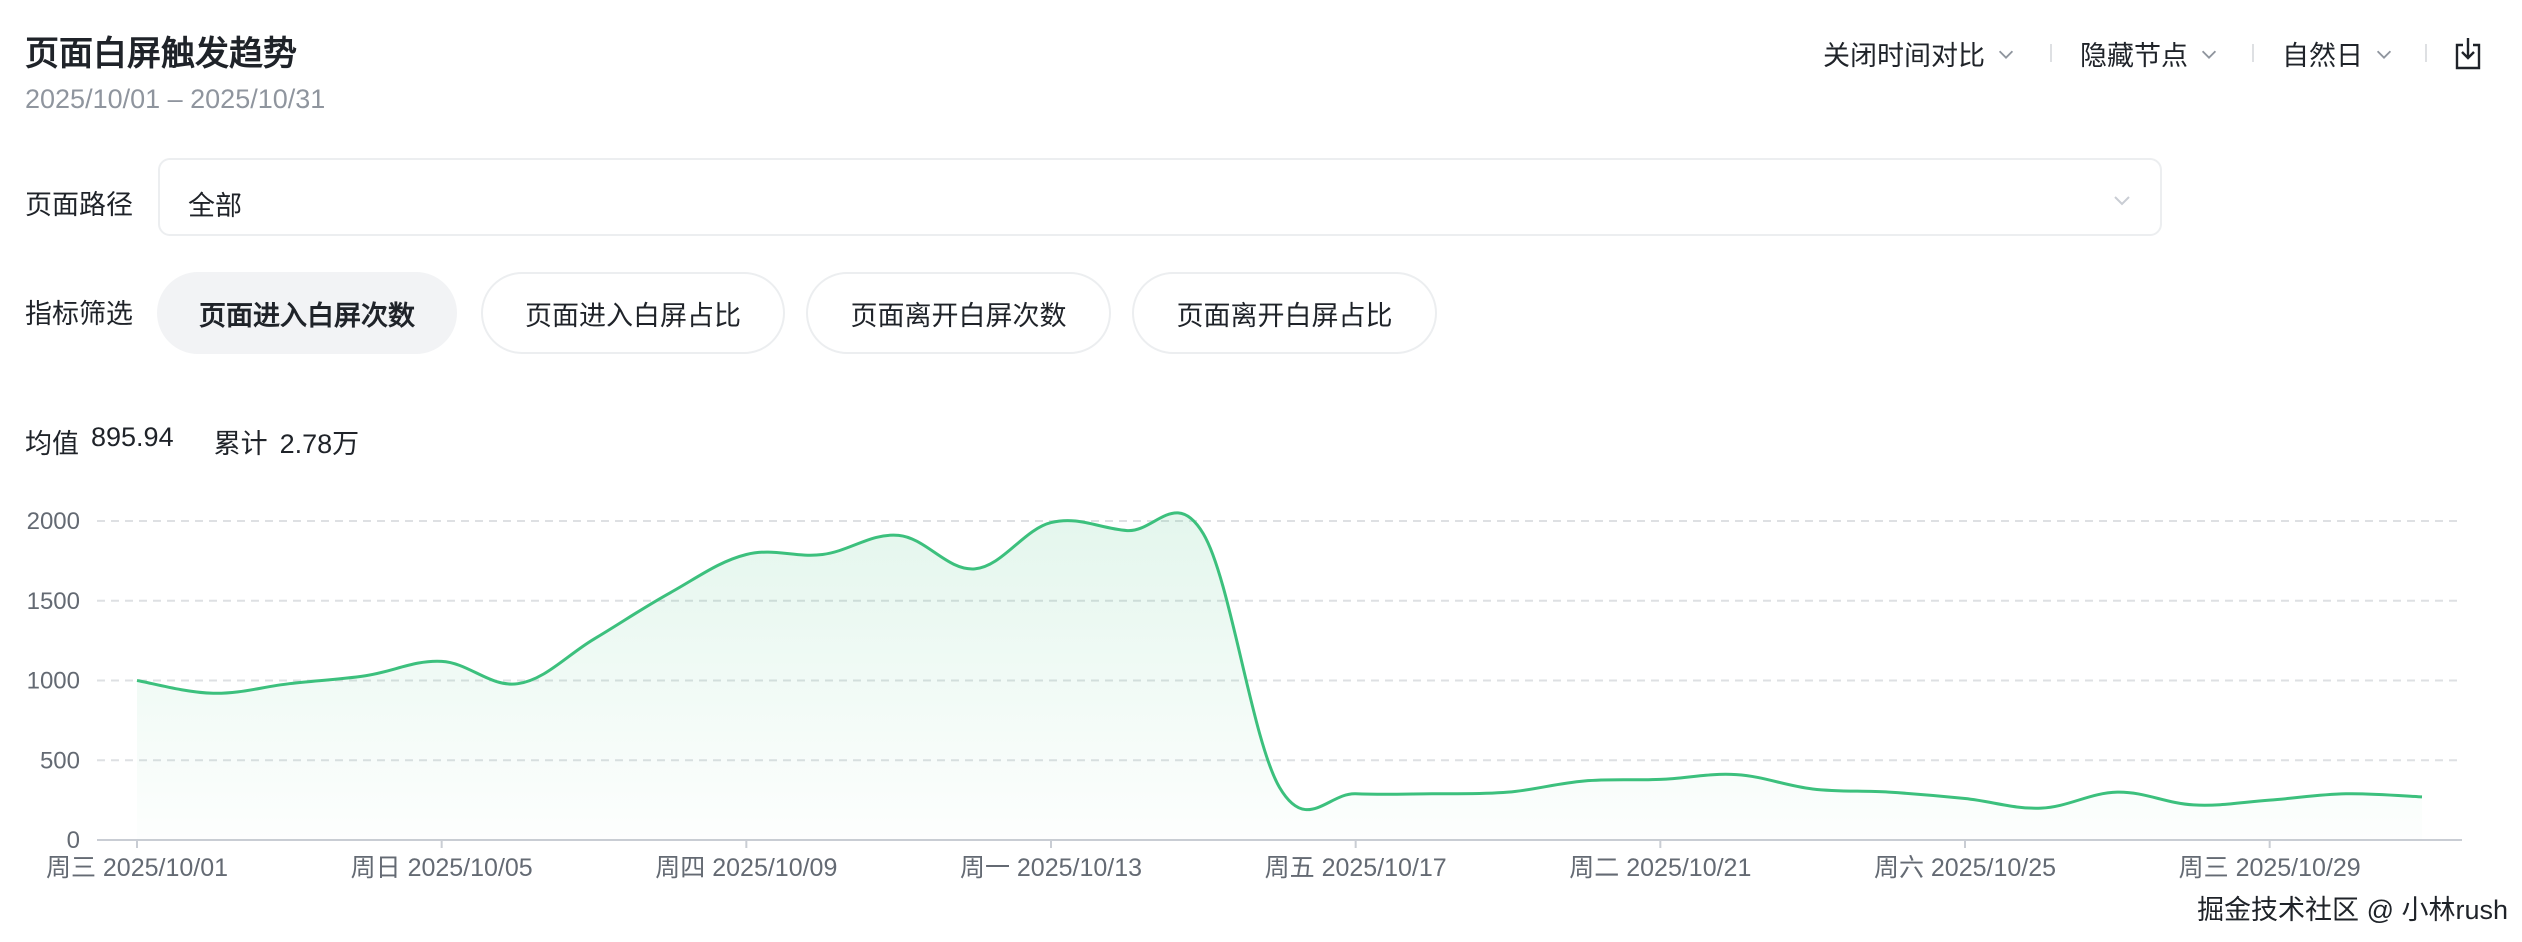  I want to click on metric-pill-leave-count: 页面离开白屏次数, so click(958, 313).